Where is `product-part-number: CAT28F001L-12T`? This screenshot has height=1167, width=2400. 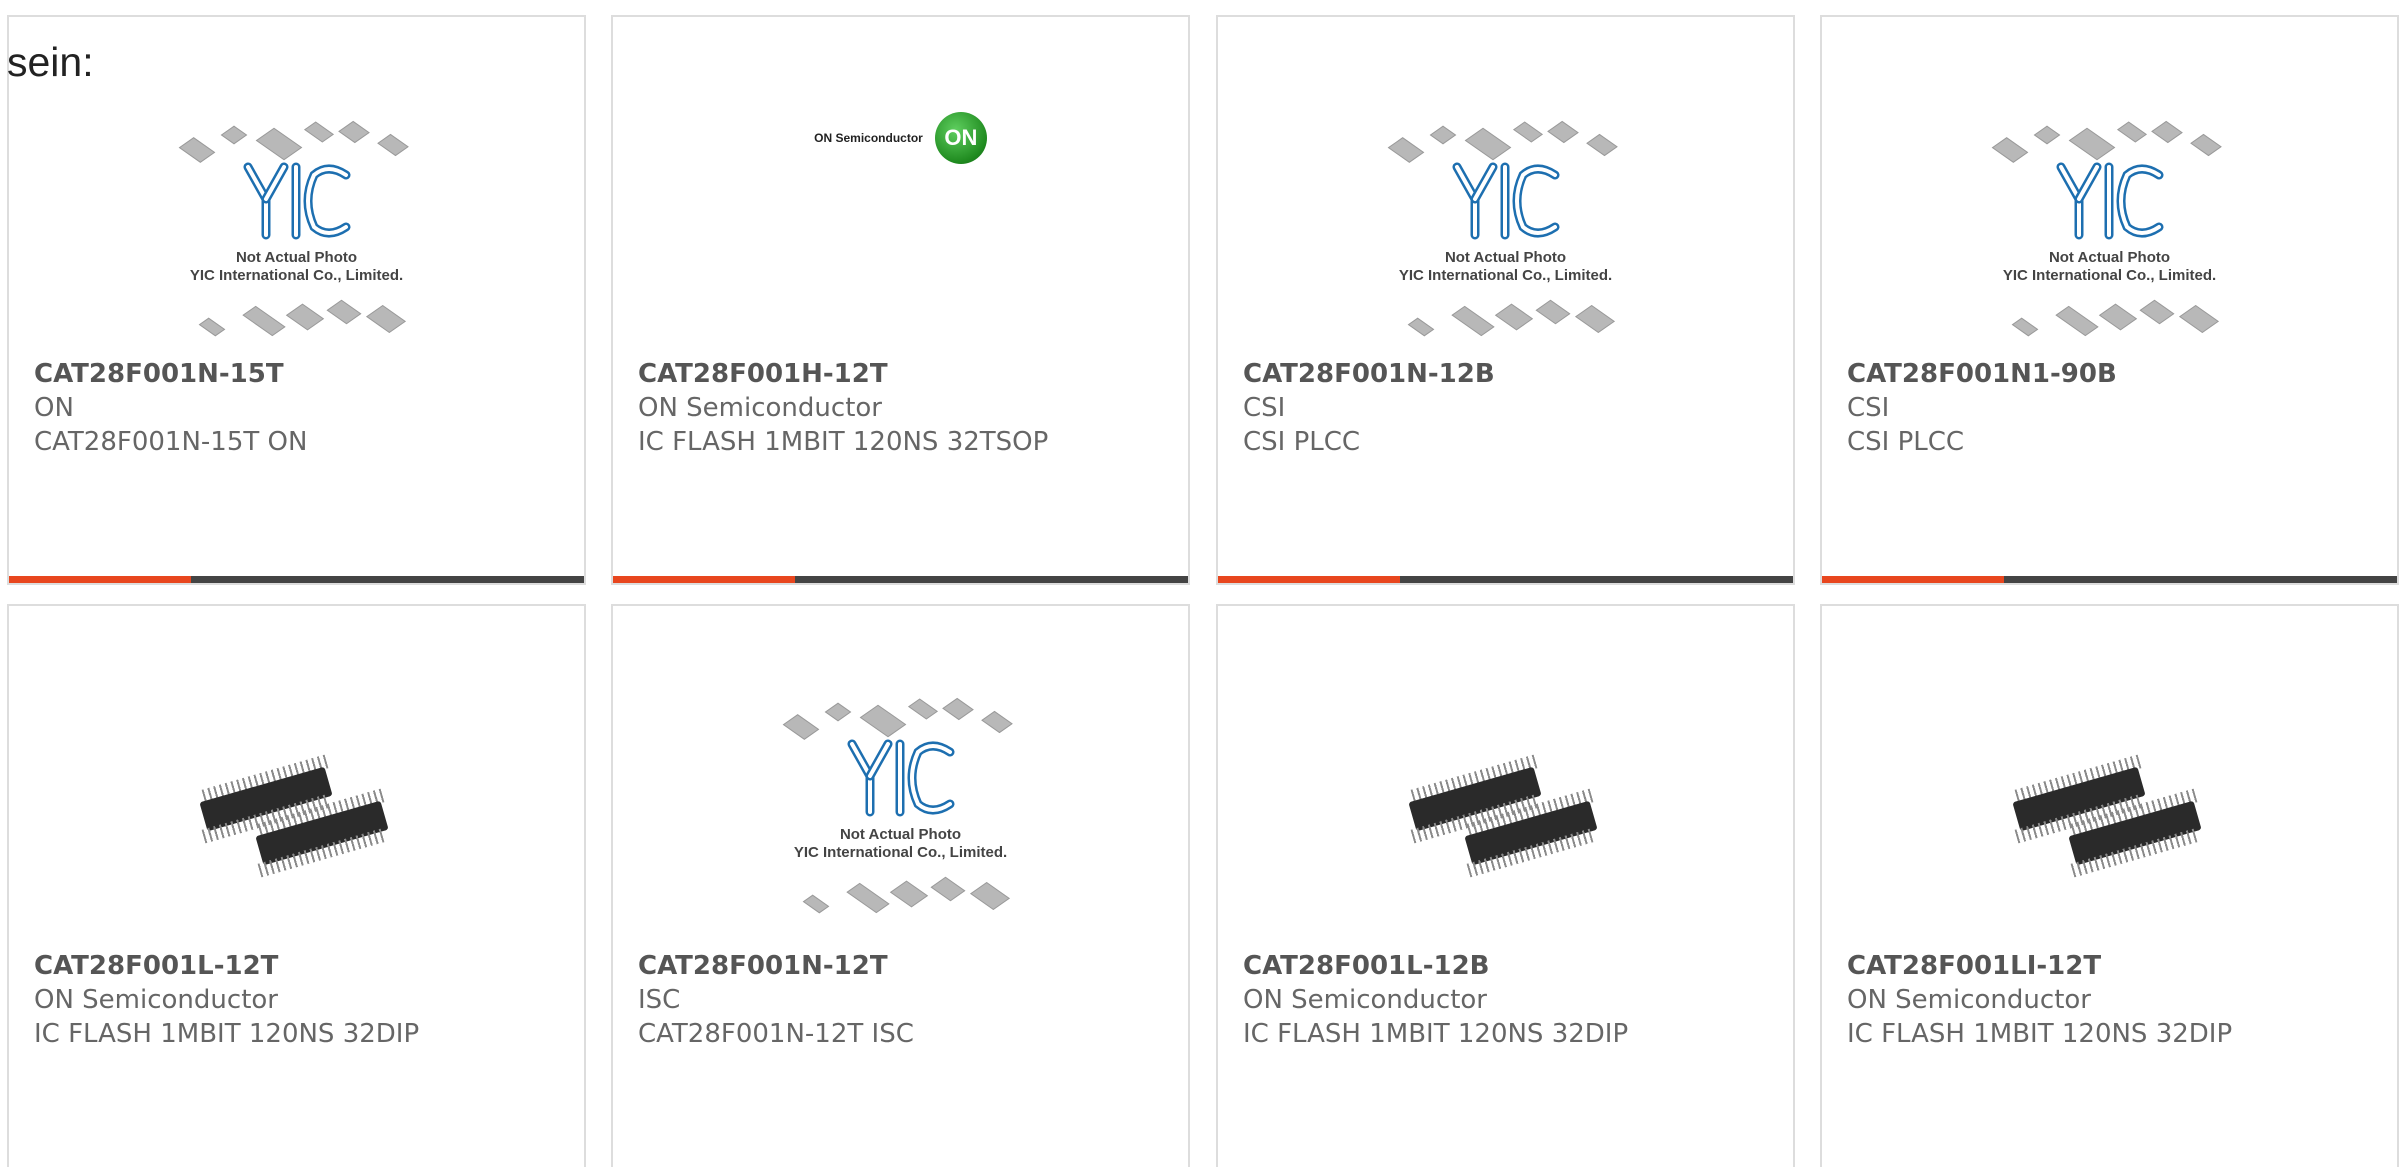 product-part-number: CAT28F001L-12T is located at coordinates (304, 966).